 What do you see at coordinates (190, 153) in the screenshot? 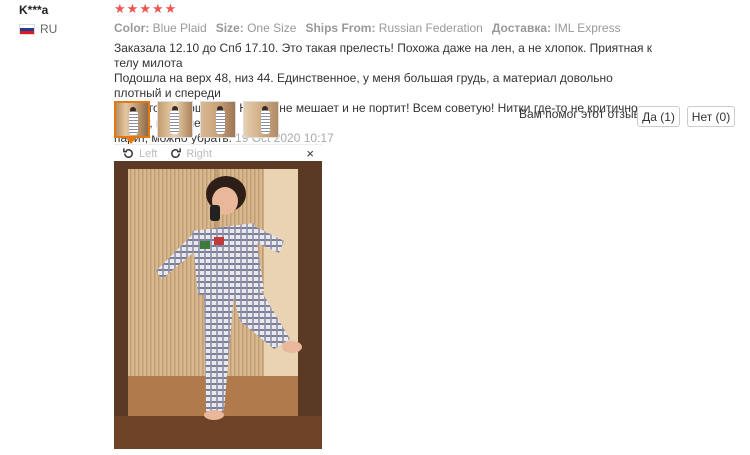
I see `rotate-right-button: Right` at bounding box center [190, 153].